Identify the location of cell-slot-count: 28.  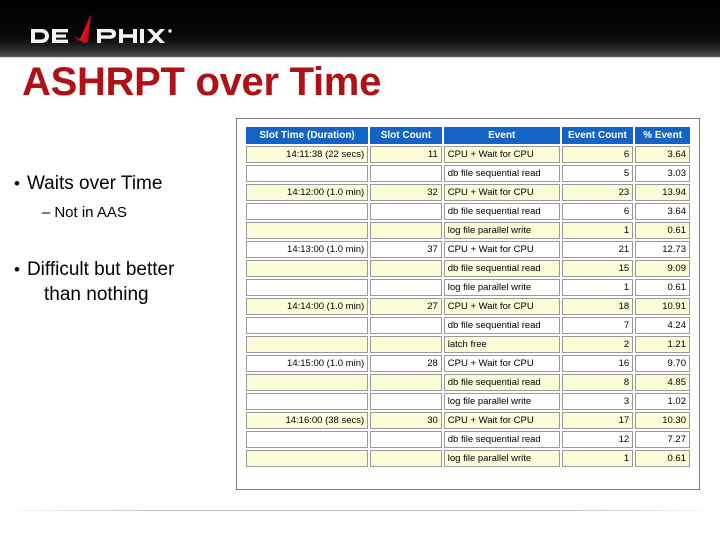
(406, 363).